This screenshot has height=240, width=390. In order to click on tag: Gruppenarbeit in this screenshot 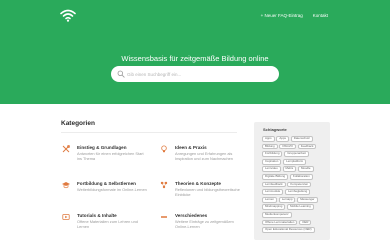, I will do `click(296, 154)`.